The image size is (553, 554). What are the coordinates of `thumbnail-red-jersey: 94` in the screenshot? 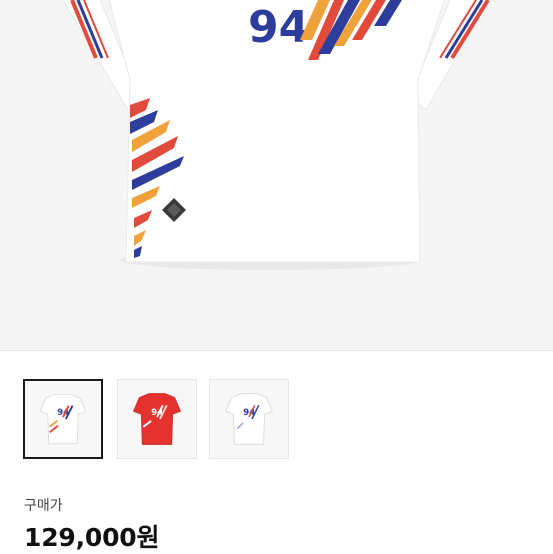 It's located at (157, 419).